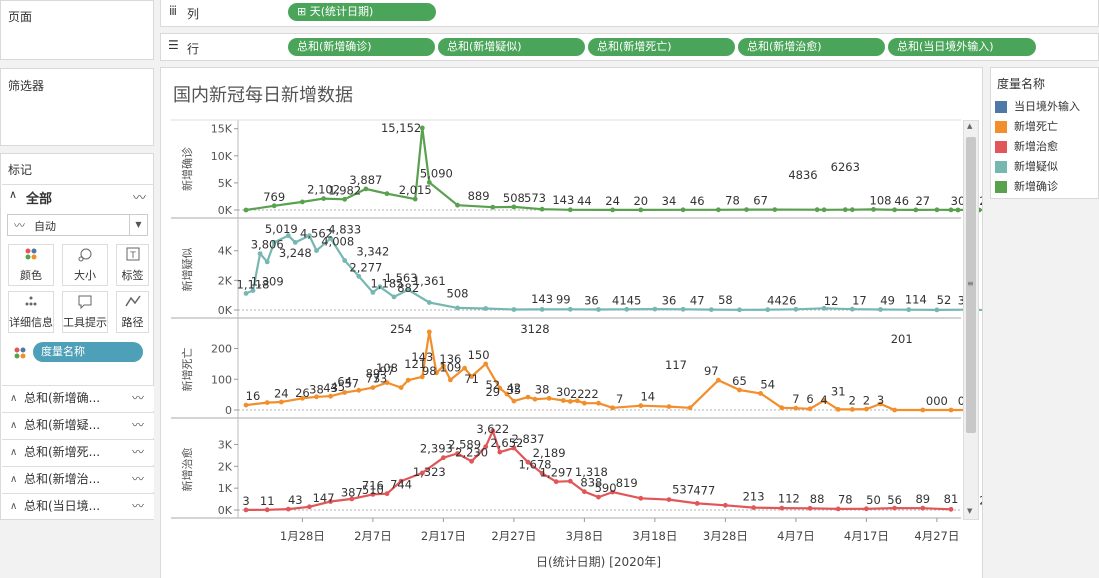 Image resolution: width=1099 pixels, height=578 pixels. Describe the element at coordinates (962, 47) in the screenshot. I see `rows-pill: 总和(当日境外输入)` at that location.